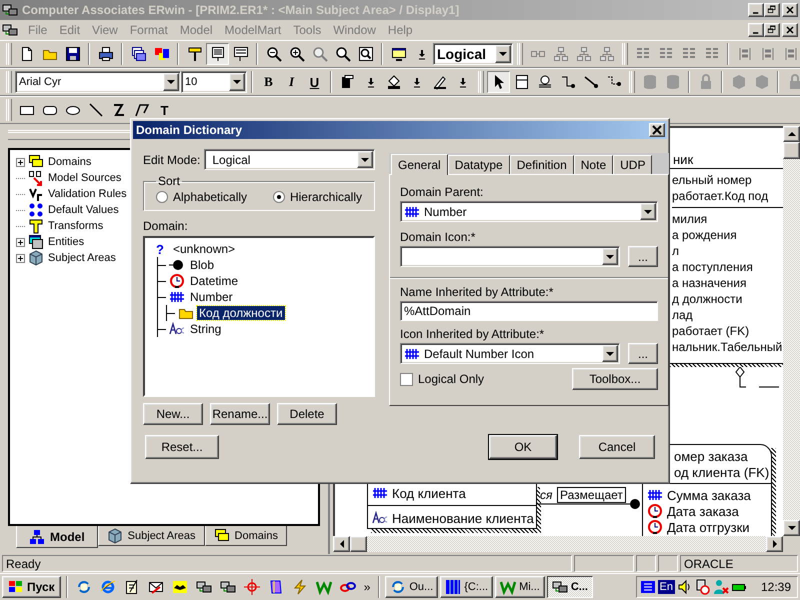 The image size is (800, 600). What do you see at coordinates (245, 536) in the screenshot?
I see `panel-tab: Domains` at bounding box center [245, 536].